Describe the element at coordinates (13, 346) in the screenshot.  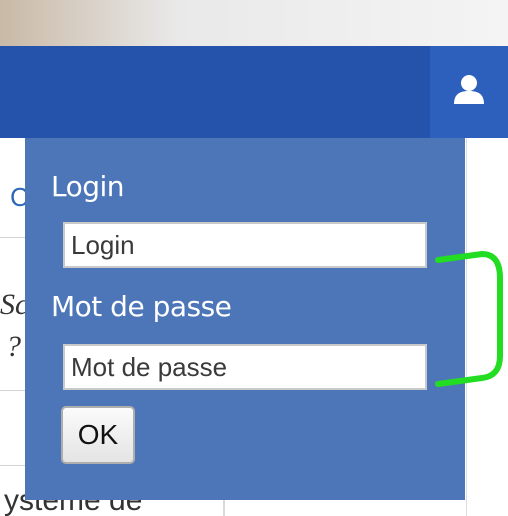
I see `background-text-fragment: ?` at that location.